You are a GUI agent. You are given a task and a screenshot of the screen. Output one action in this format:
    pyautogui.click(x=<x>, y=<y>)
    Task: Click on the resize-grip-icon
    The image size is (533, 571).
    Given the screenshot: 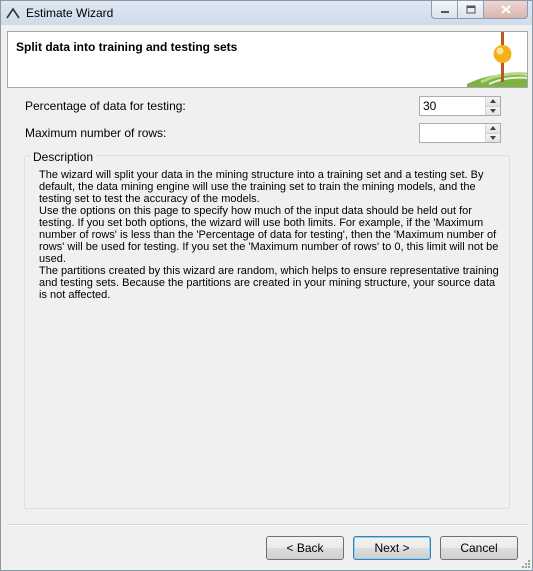 What is the action you would take?
    pyautogui.click(x=525, y=563)
    